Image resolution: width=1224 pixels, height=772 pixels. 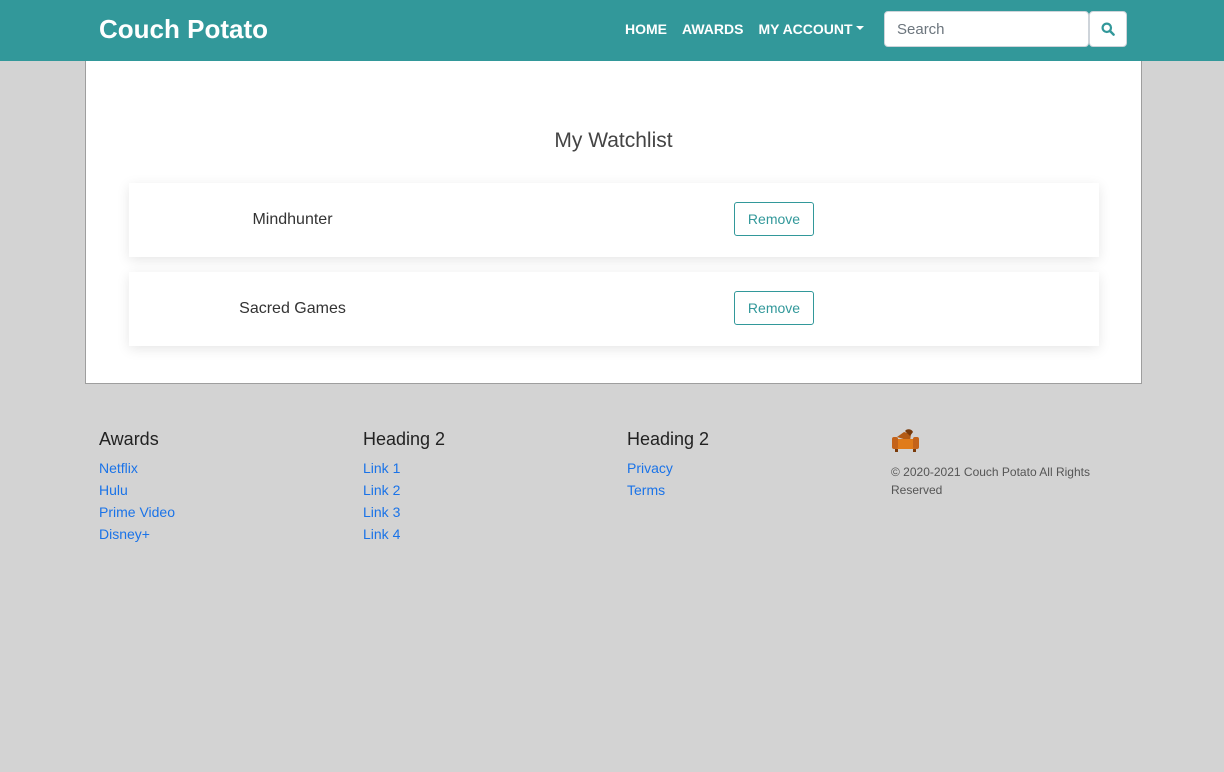 What do you see at coordinates (292, 308) in the screenshot?
I see `watchlist-item-title: Sacred Games` at bounding box center [292, 308].